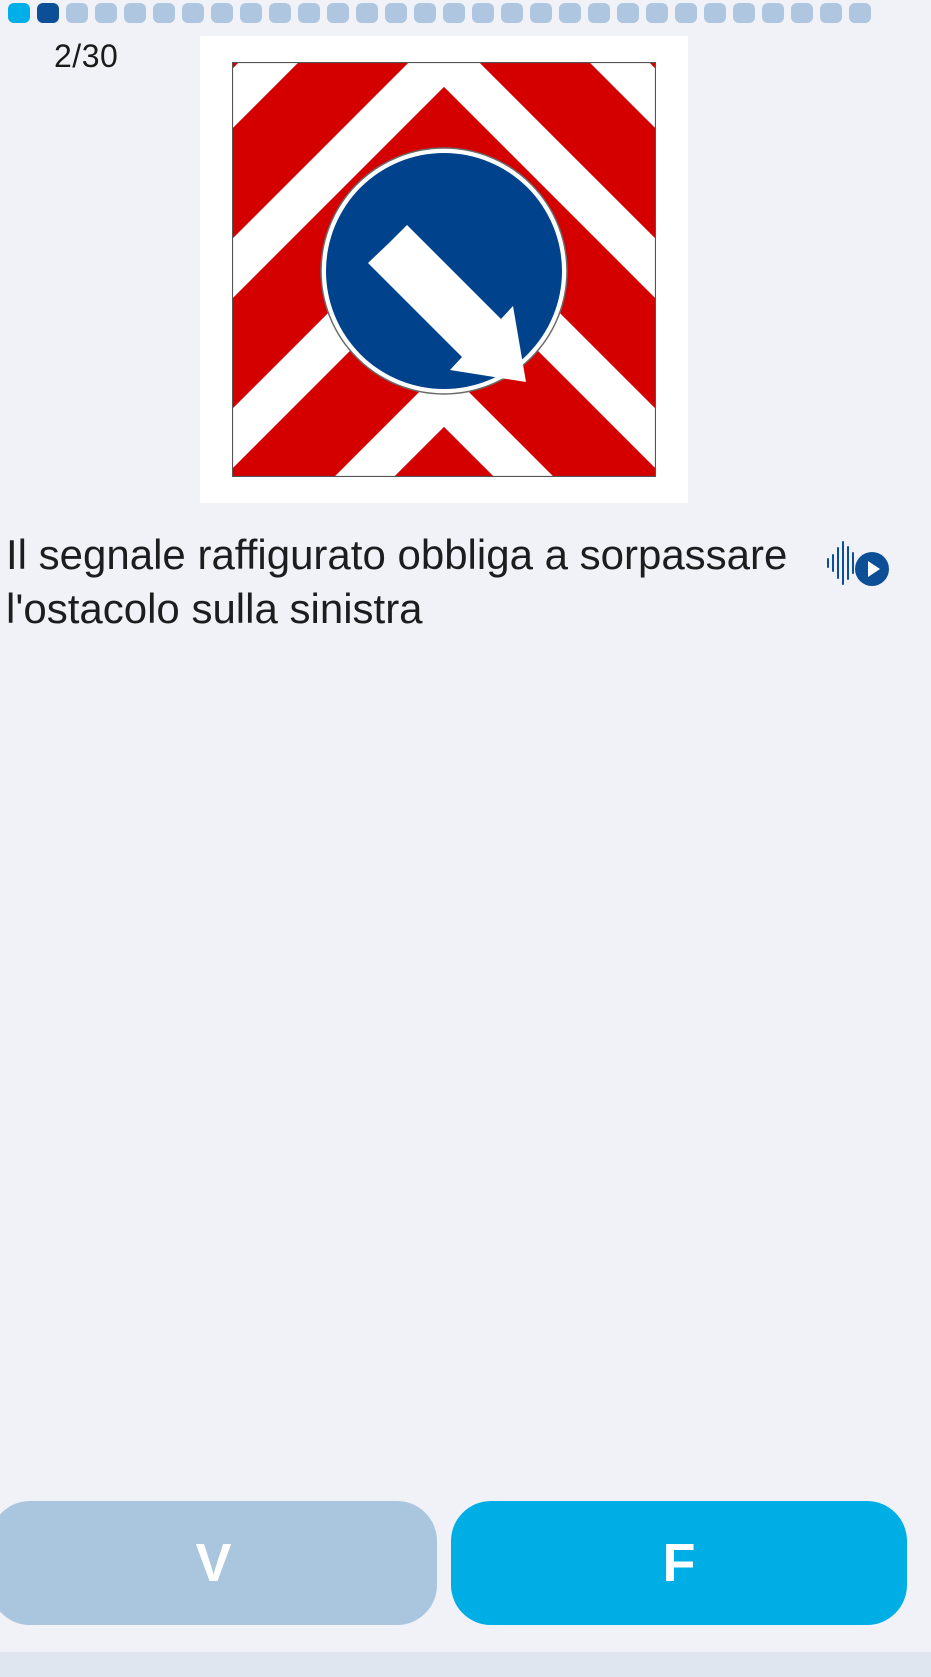 The image size is (931, 1677). I want to click on audio-play-button, so click(858, 563).